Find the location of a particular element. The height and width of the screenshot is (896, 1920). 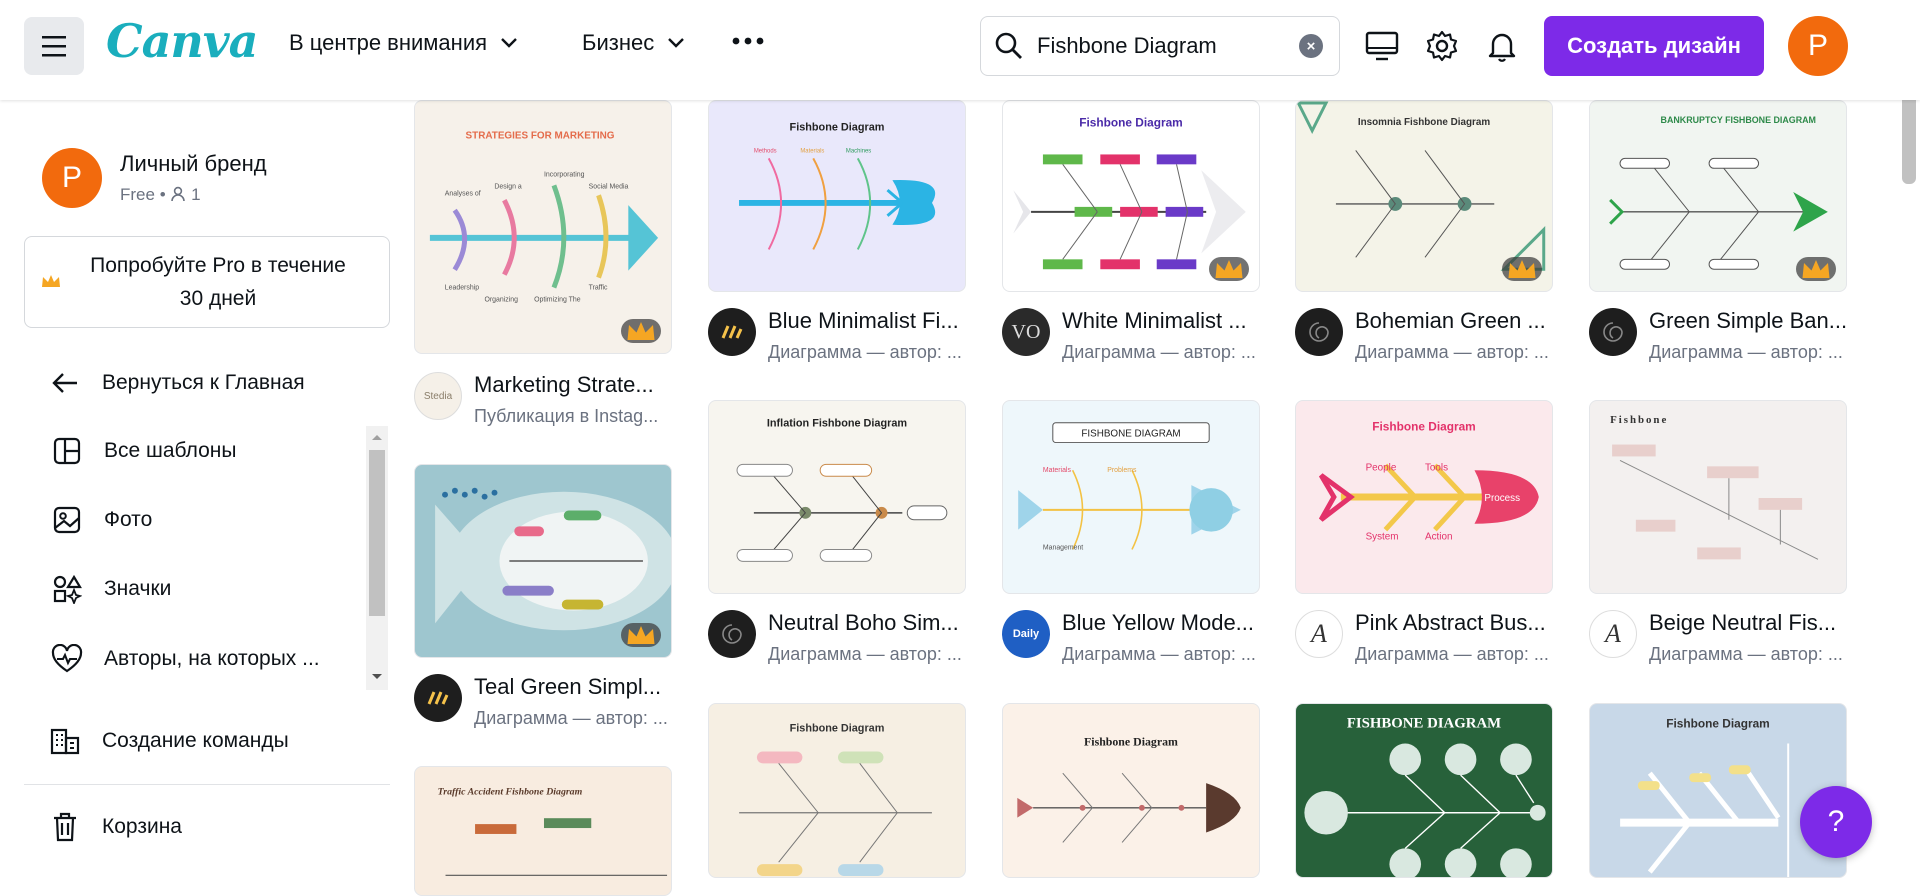

sidebar-item-icons: Значки is located at coordinates (110, 589).